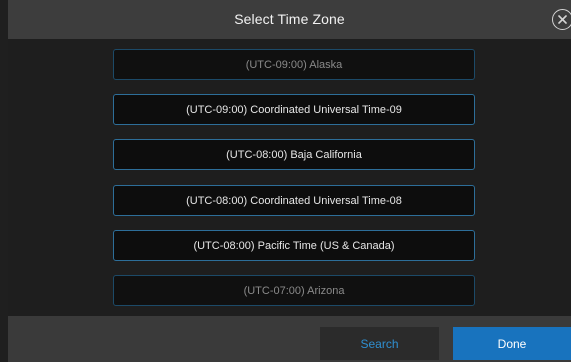 Image resolution: width=571 pixels, height=362 pixels. What do you see at coordinates (289, 339) in the screenshot?
I see `action-bar: Search Done` at bounding box center [289, 339].